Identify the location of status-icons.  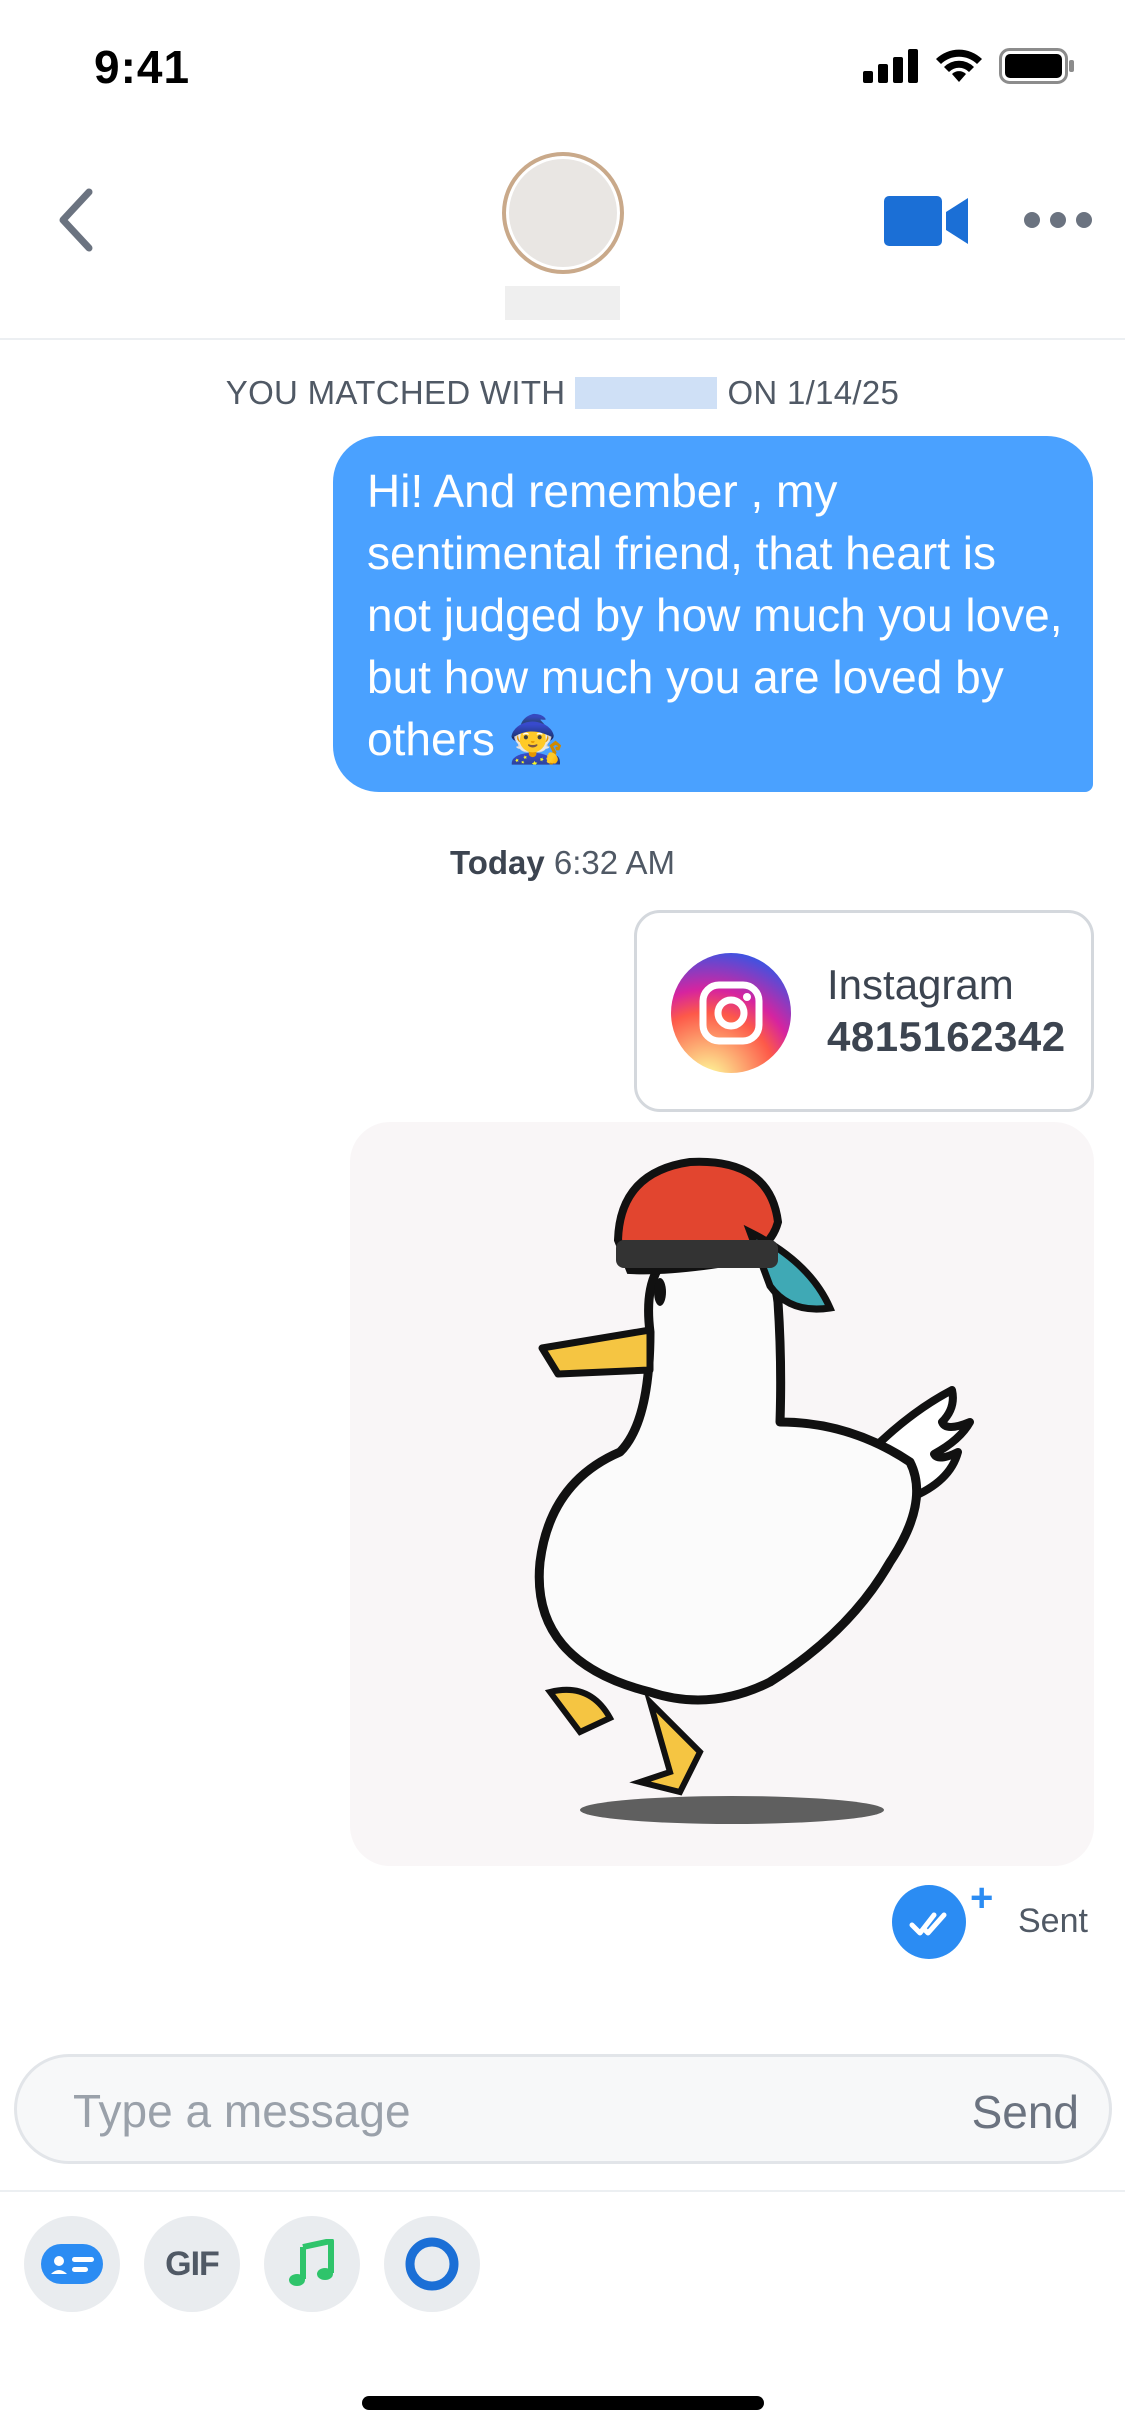
(969, 66).